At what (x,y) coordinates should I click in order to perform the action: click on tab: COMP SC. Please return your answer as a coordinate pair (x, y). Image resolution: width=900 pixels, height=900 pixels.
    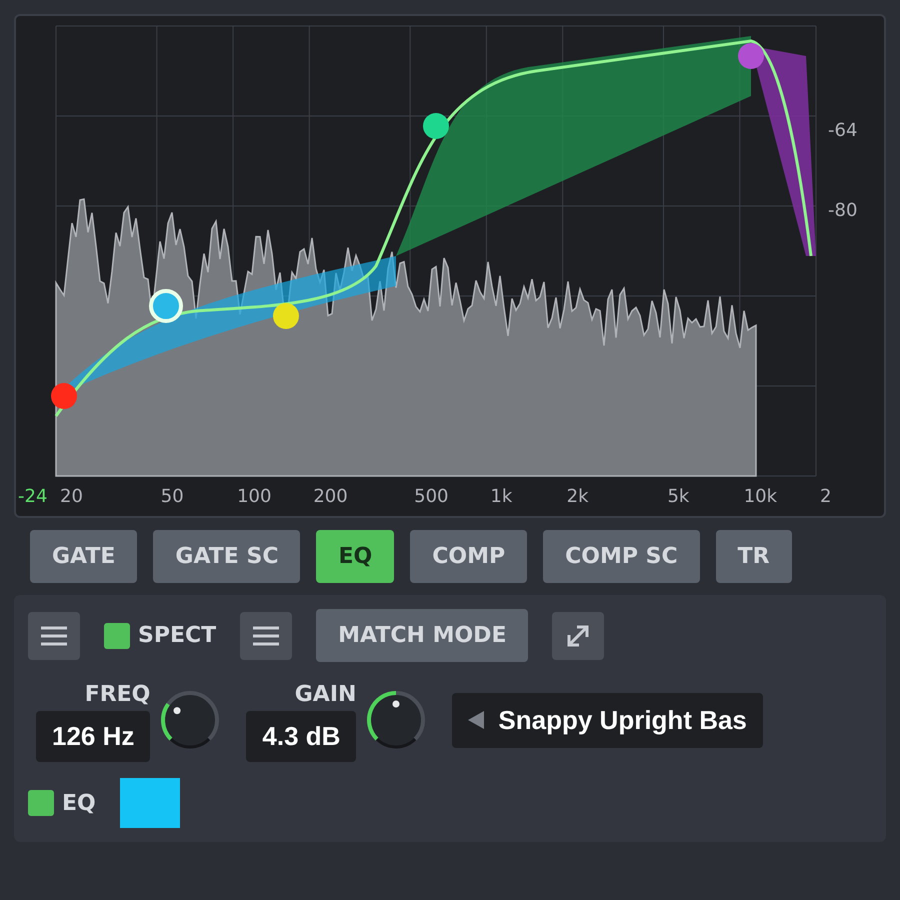
    Looking at the image, I should click on (621, 556).